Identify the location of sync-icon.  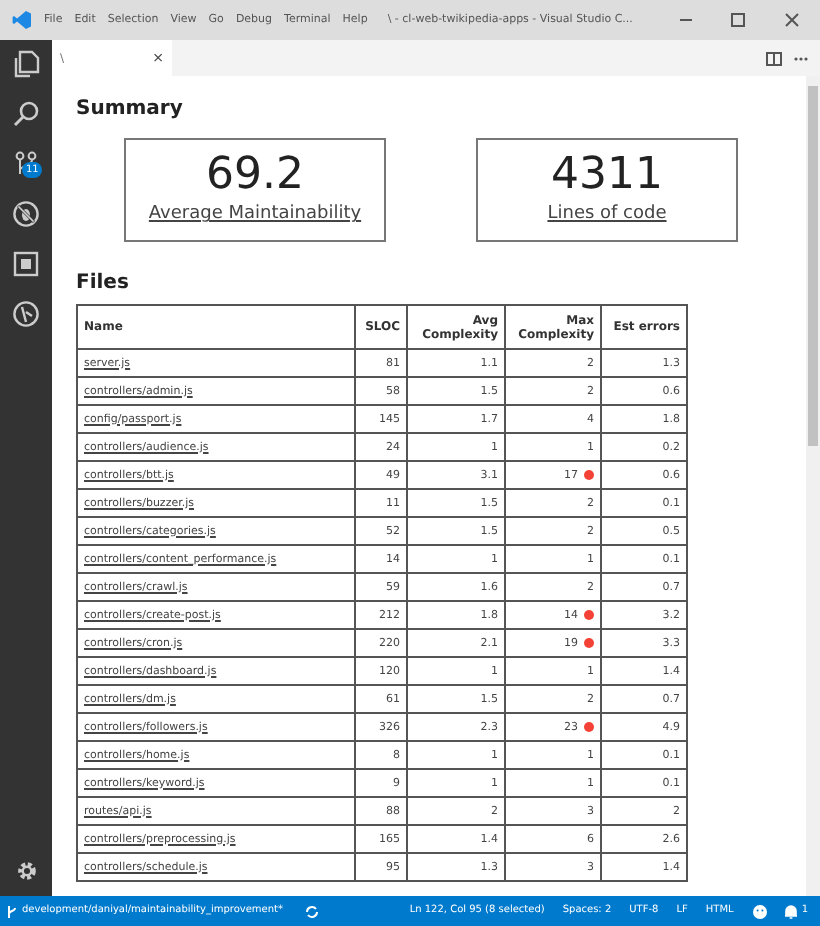
(311, 911).